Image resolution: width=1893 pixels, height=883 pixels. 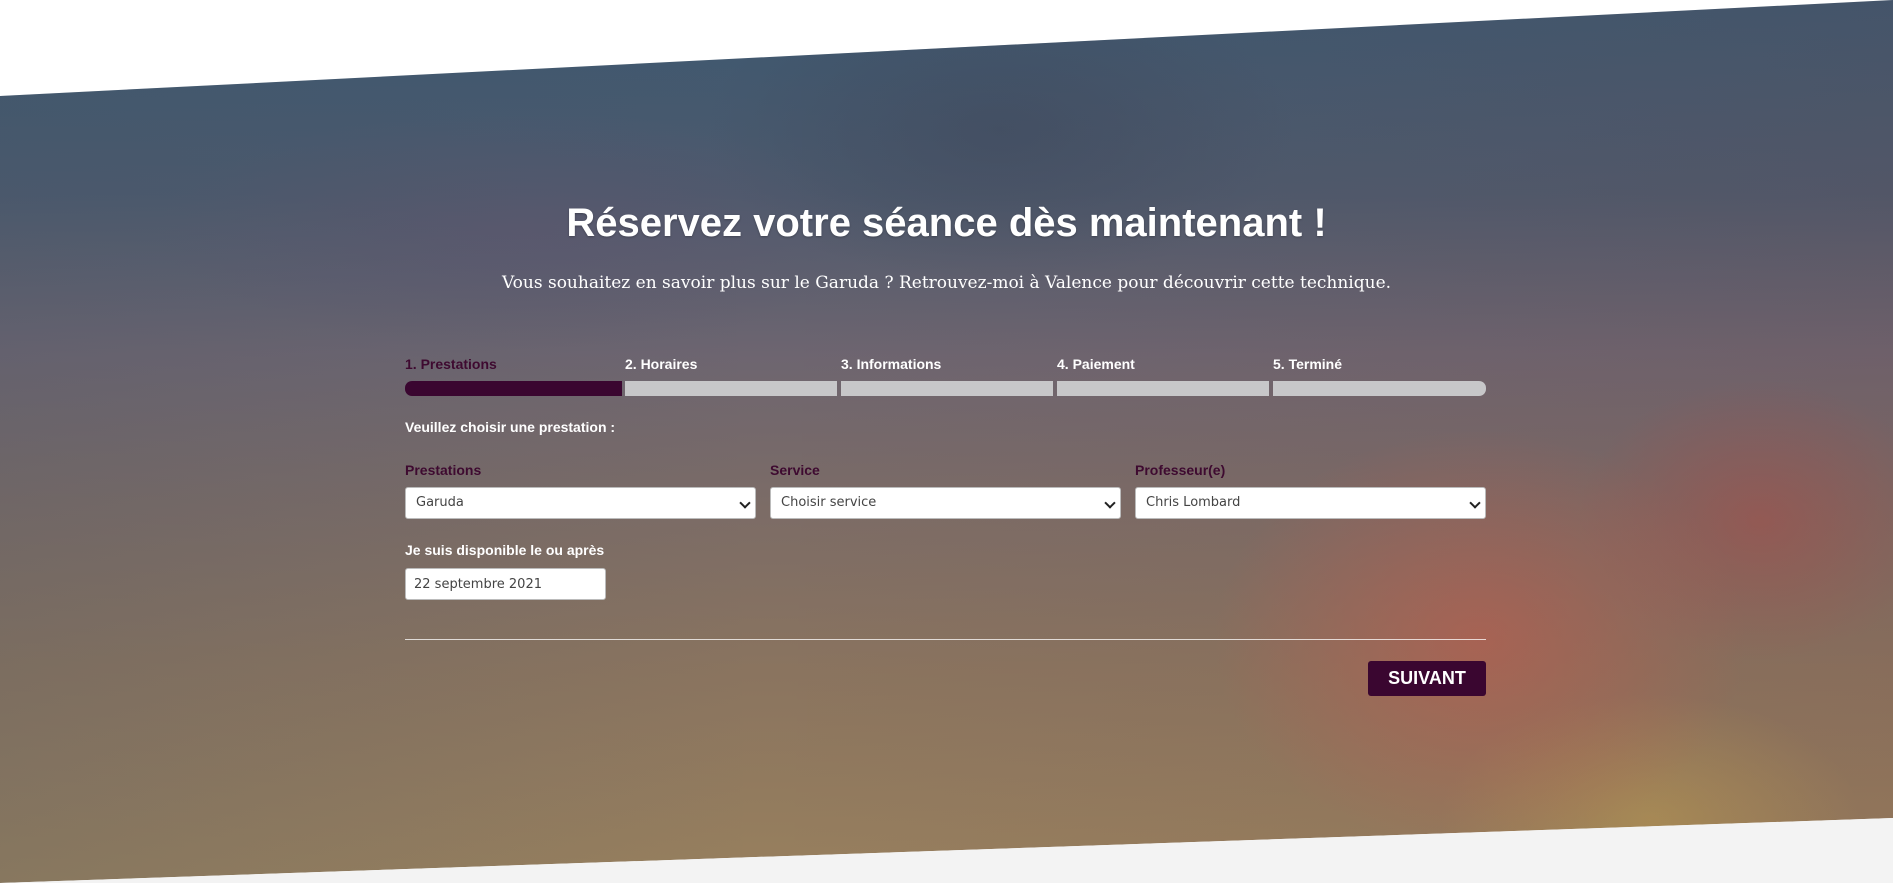 What do you see at coordinates (1427, 678) in the screenshot?
I see `next-button: SUIVANT` at bounding box center [1427, 678].